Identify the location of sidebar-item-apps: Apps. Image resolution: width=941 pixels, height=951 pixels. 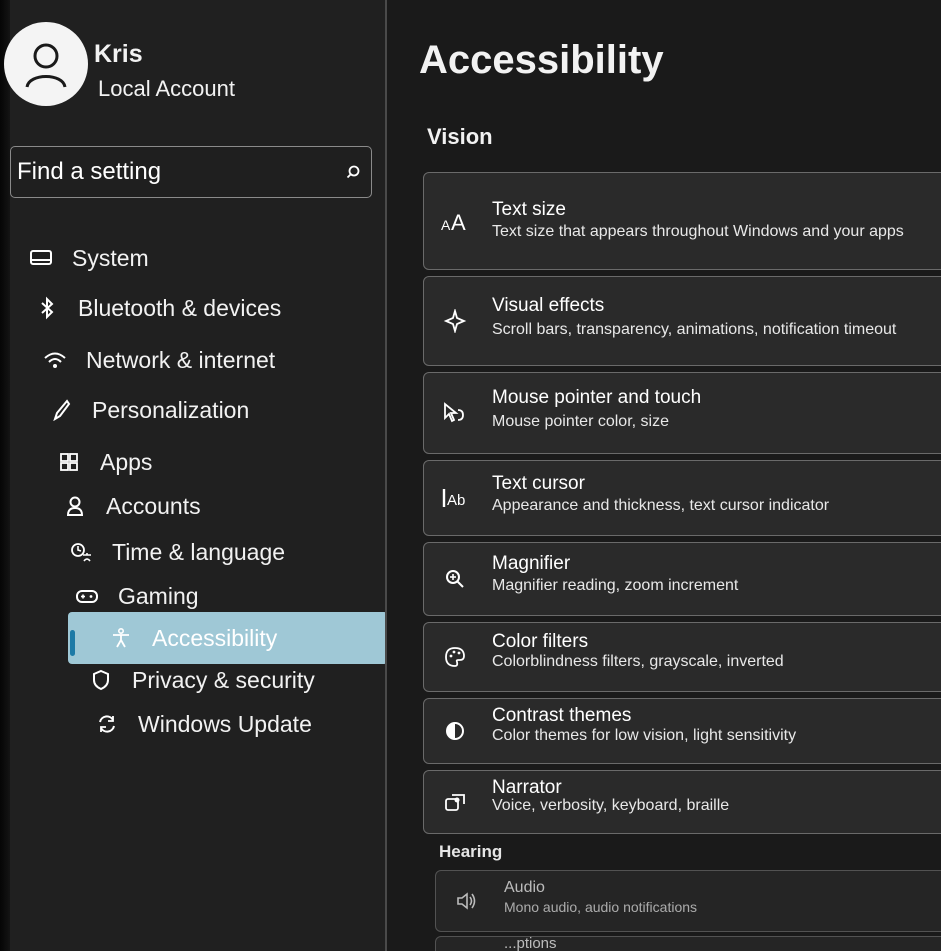
(102, 462).